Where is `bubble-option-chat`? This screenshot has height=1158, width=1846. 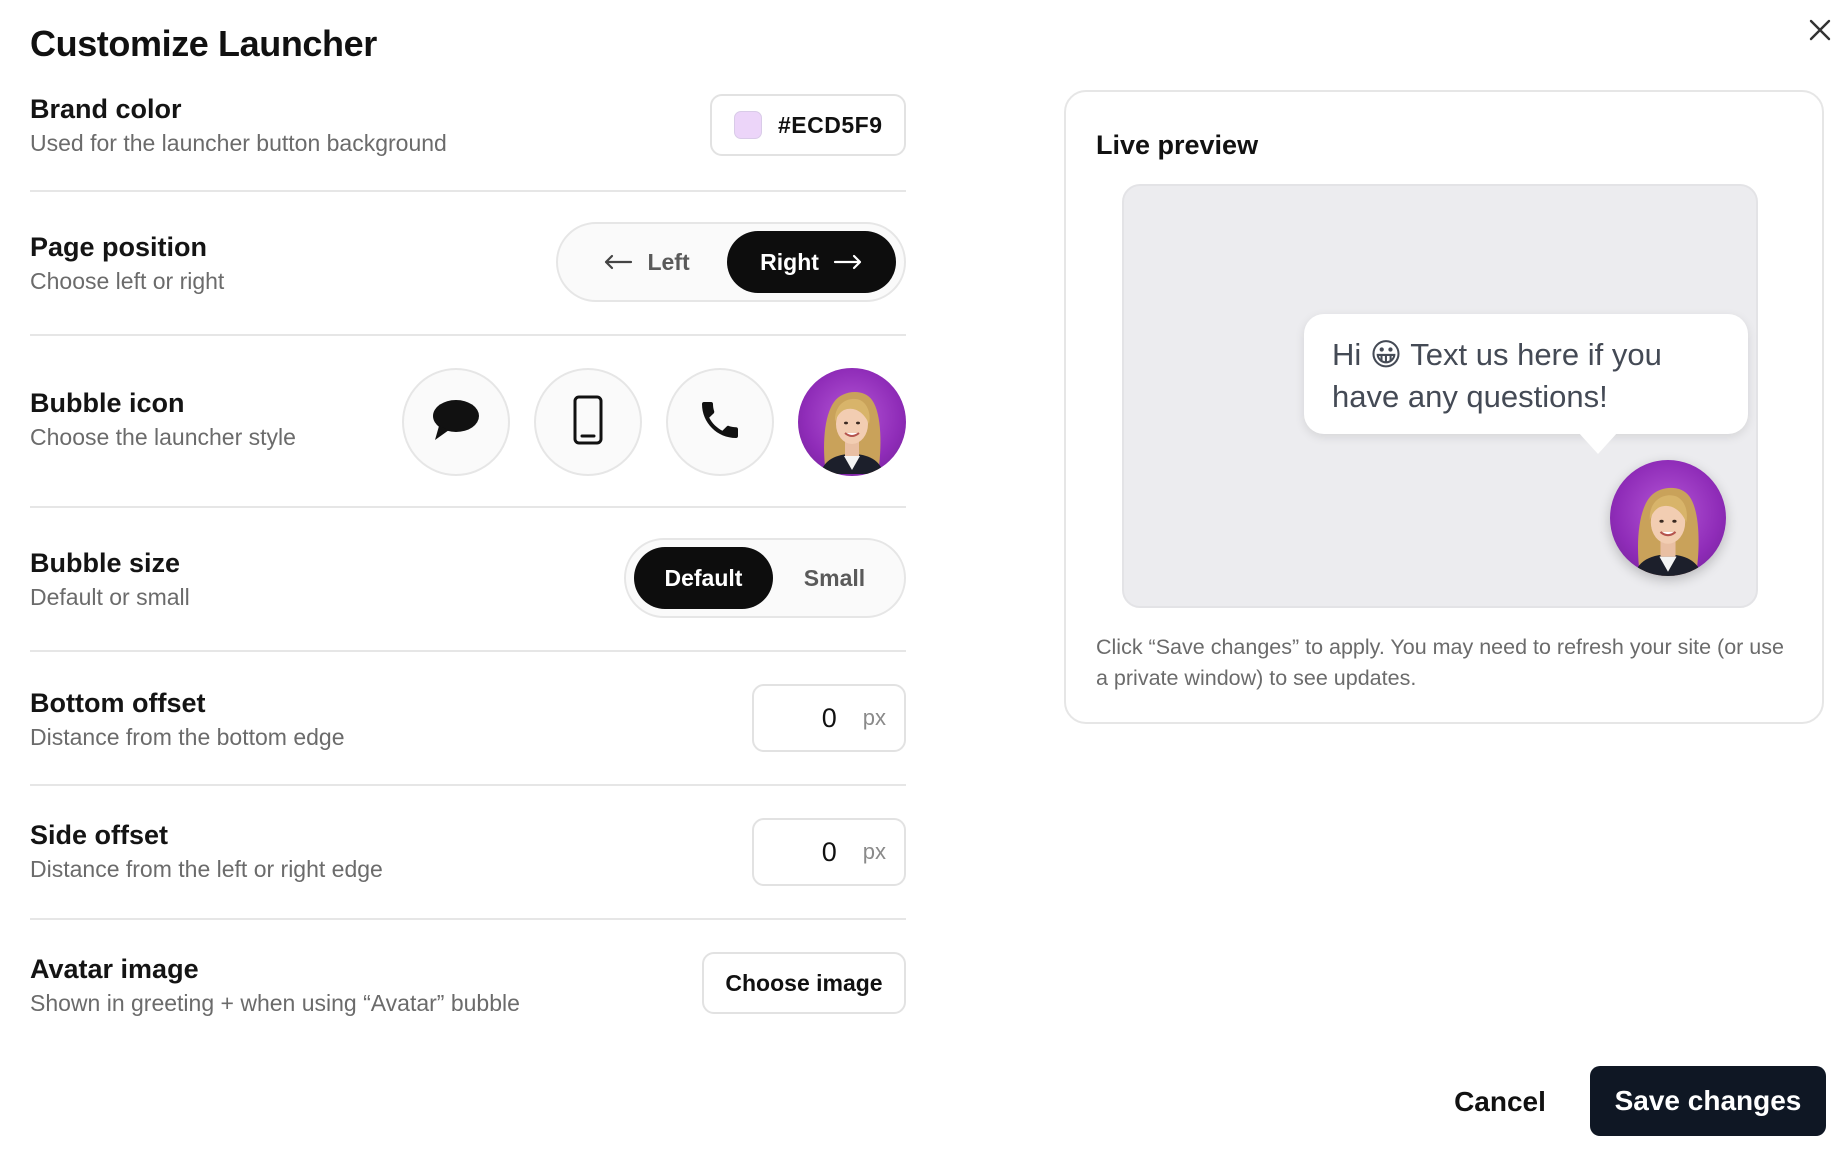
bubble-option-chat is located at coordinates (456, 422).